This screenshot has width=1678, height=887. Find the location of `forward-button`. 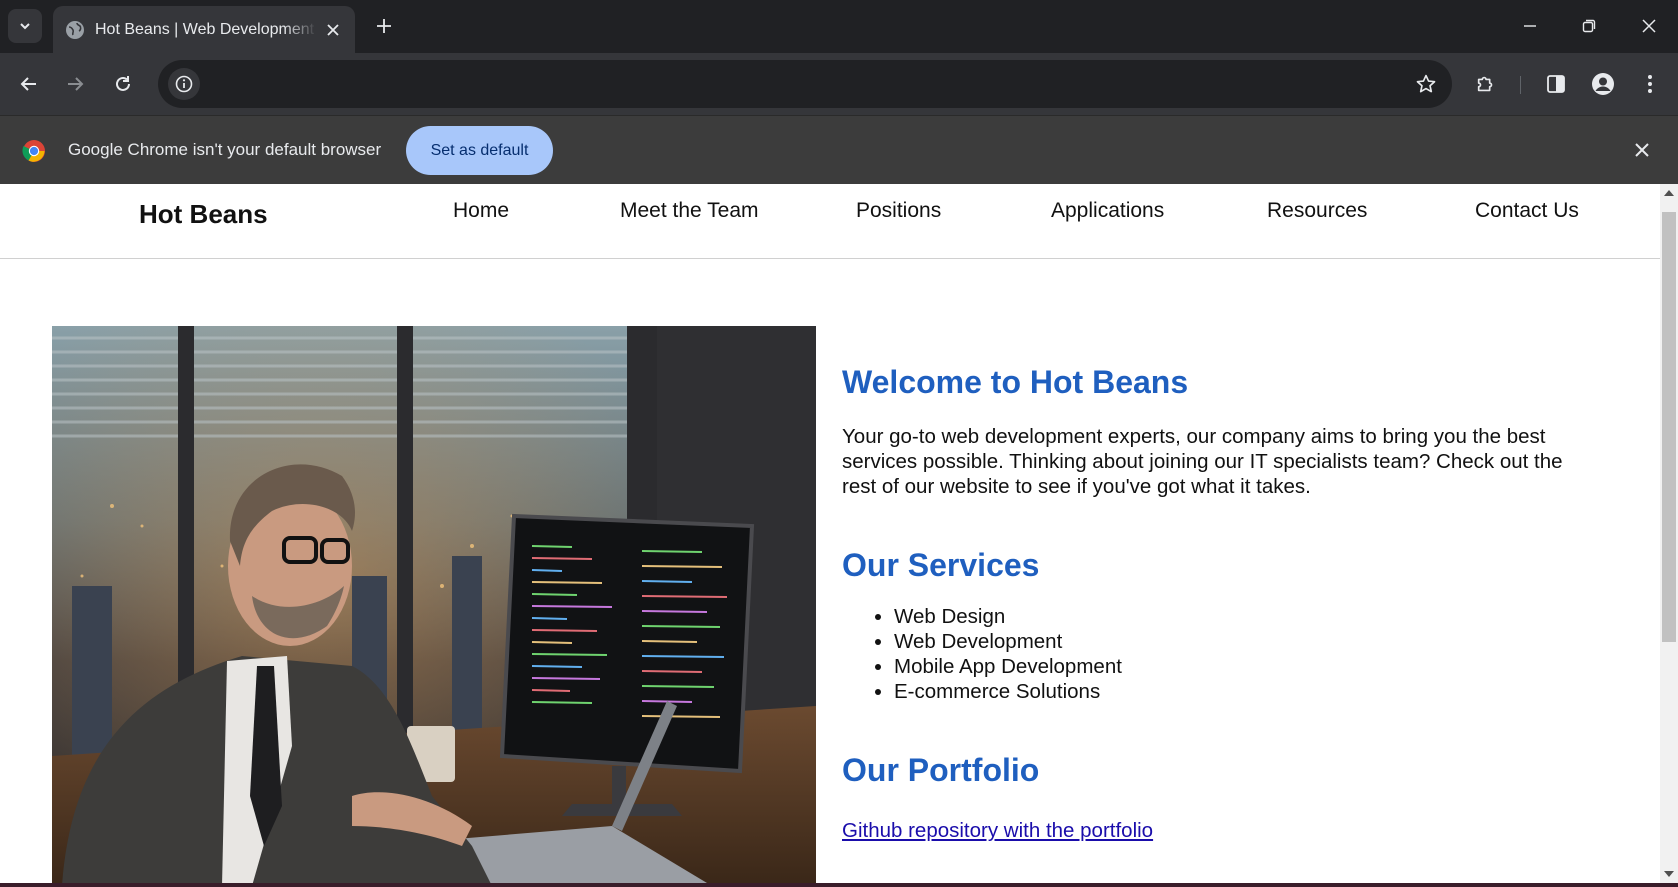

forward-button is located at coordinates (75, 84).